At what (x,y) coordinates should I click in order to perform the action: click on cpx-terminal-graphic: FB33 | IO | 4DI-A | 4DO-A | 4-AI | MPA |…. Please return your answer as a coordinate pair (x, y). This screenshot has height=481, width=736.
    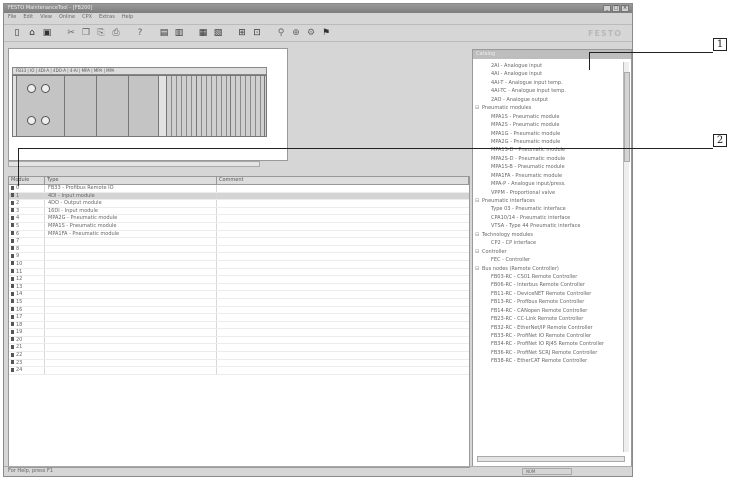
    Looking at the image, I should click on (139, 106).